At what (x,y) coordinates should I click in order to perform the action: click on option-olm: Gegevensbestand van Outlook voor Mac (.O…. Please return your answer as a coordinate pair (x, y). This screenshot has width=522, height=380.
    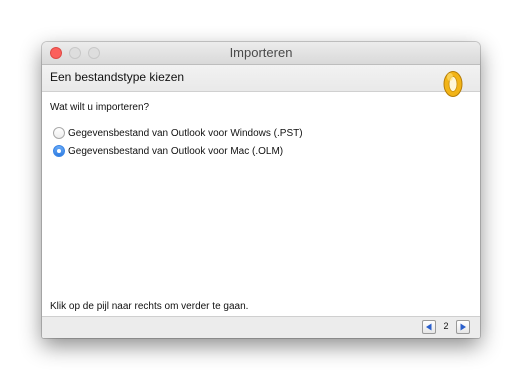
    Looking at the image, I should click on (168, 151).